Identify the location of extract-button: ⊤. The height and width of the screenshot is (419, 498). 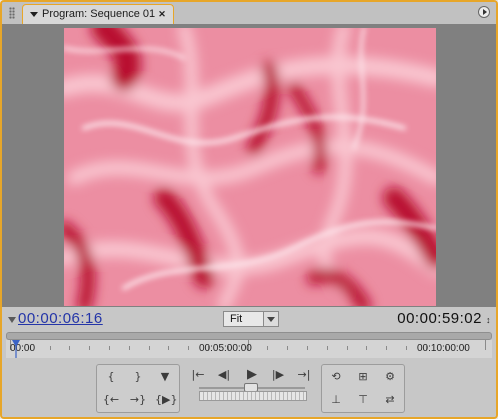
(363, 400).